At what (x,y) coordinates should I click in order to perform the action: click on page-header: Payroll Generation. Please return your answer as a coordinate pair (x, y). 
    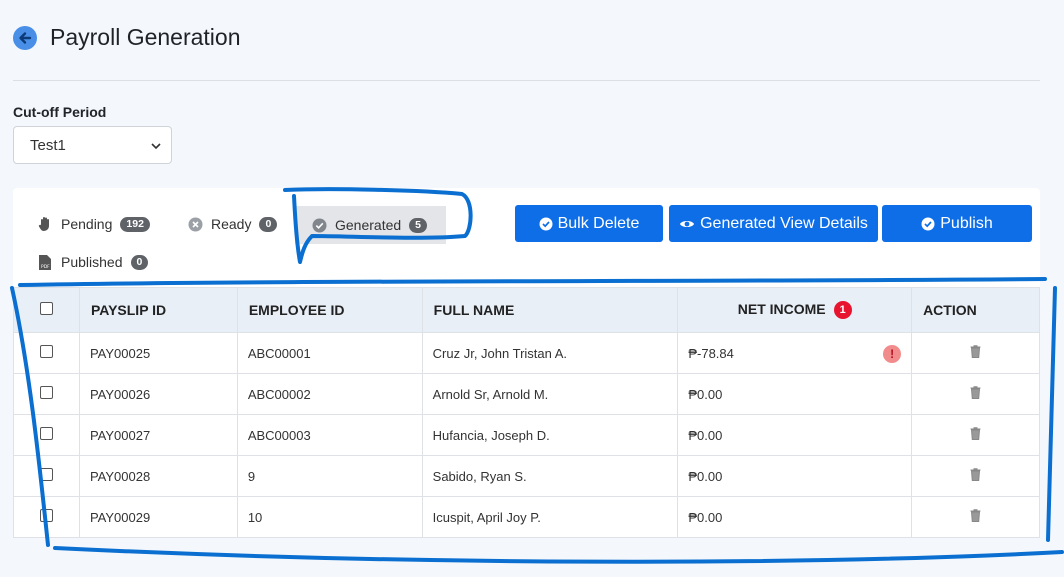
    Looking at the image, I should click on (127, 37).